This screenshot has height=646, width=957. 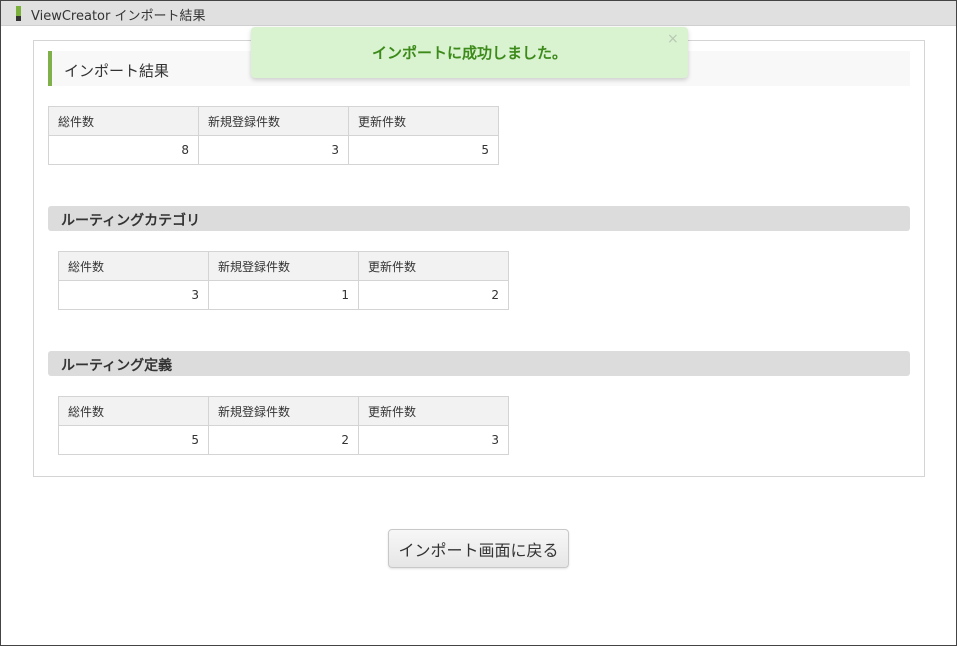 I want to click on cell-new: 3, so click(x=273, y=150).